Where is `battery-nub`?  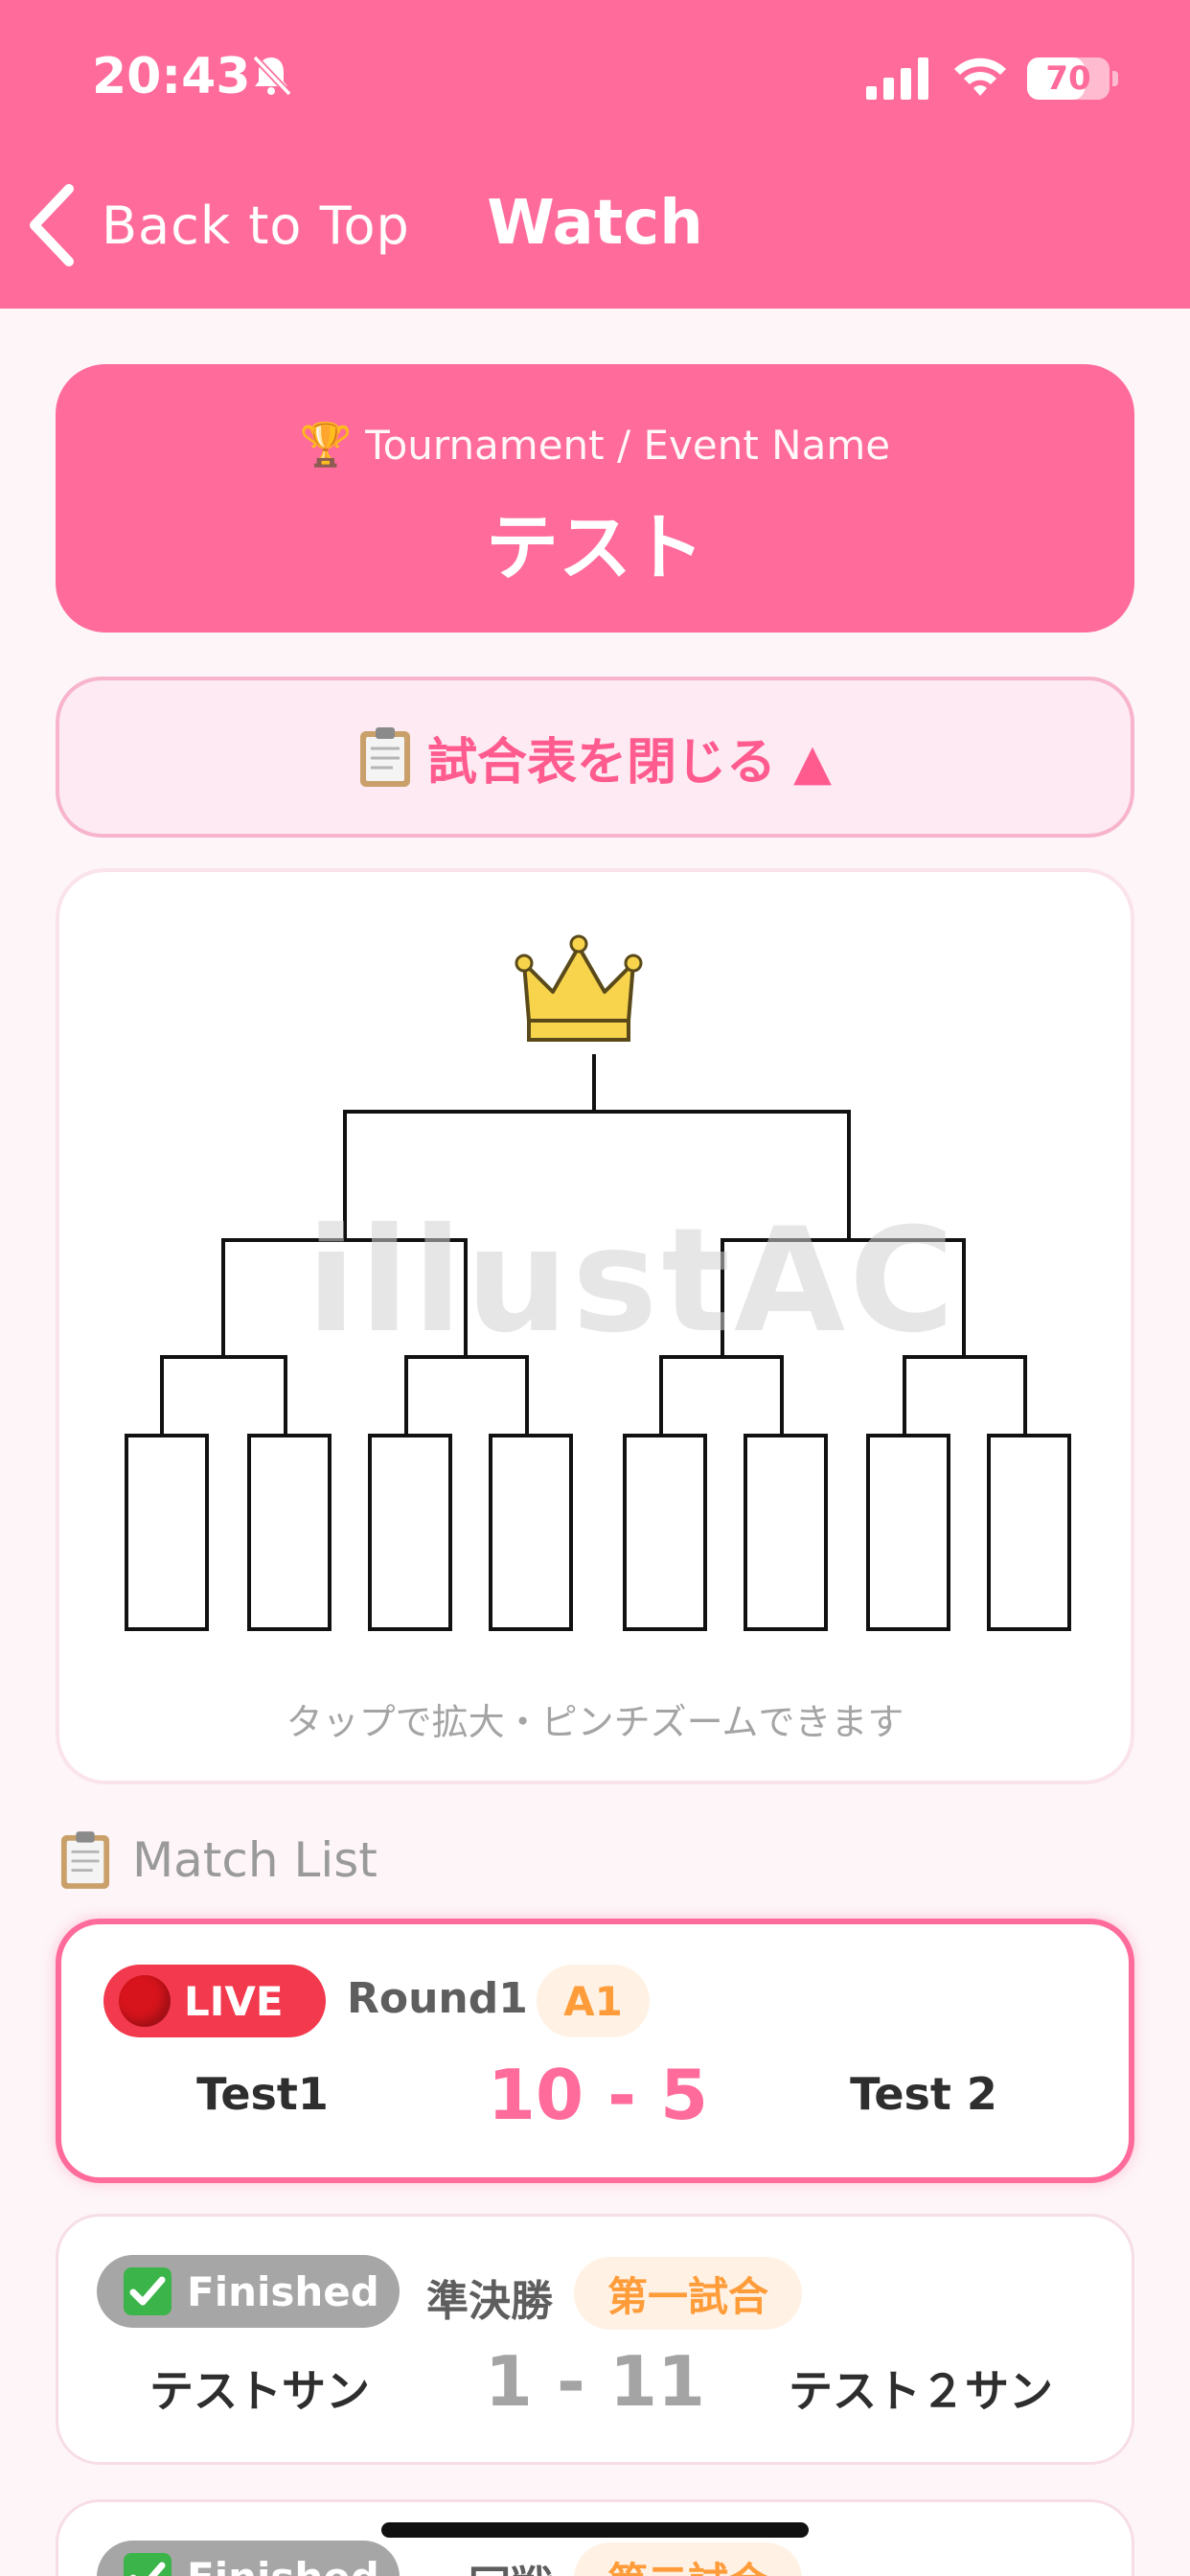
battery-nub is located at coordinates (1115, 78).